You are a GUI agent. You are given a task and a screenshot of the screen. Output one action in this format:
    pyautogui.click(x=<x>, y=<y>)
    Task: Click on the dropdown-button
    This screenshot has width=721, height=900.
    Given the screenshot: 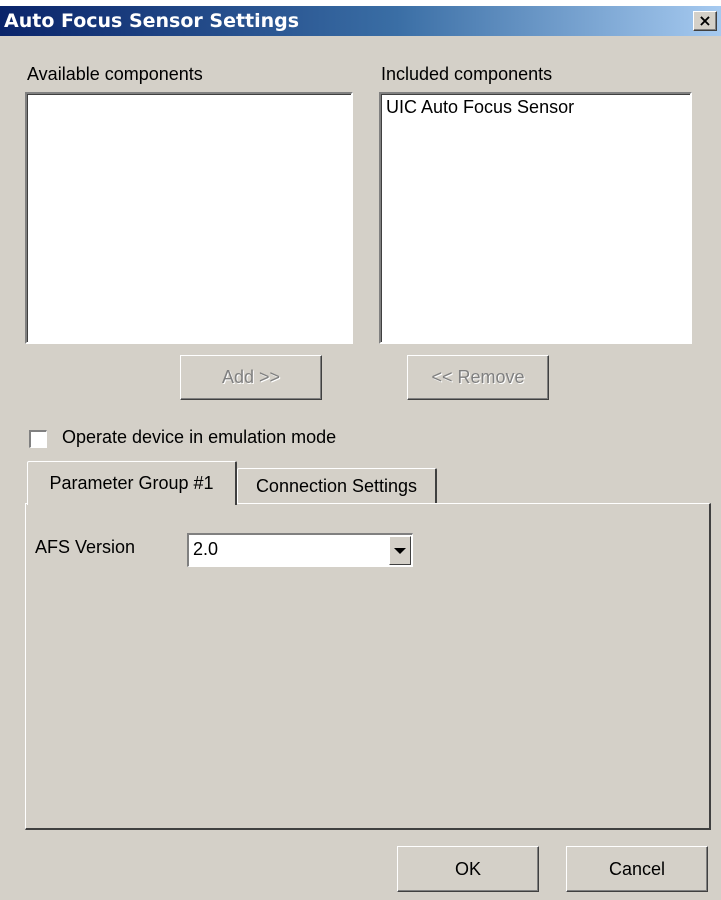 What is the action you would take?
    pyautogui.click(x=400, y=550)
    